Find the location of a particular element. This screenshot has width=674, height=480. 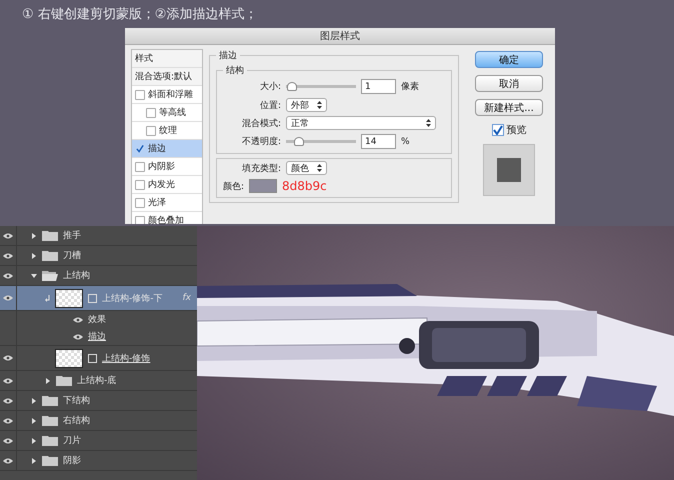

dialog-button: 取消 is located at coordinates (509, 83).